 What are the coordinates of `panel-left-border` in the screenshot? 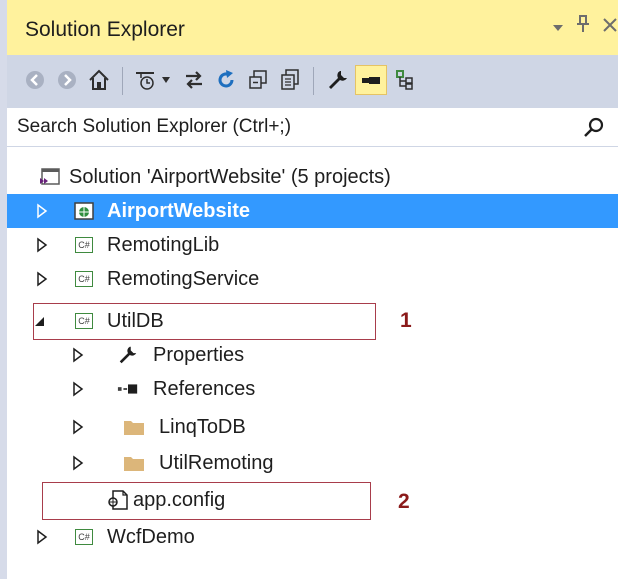 It's located at (3, 289).